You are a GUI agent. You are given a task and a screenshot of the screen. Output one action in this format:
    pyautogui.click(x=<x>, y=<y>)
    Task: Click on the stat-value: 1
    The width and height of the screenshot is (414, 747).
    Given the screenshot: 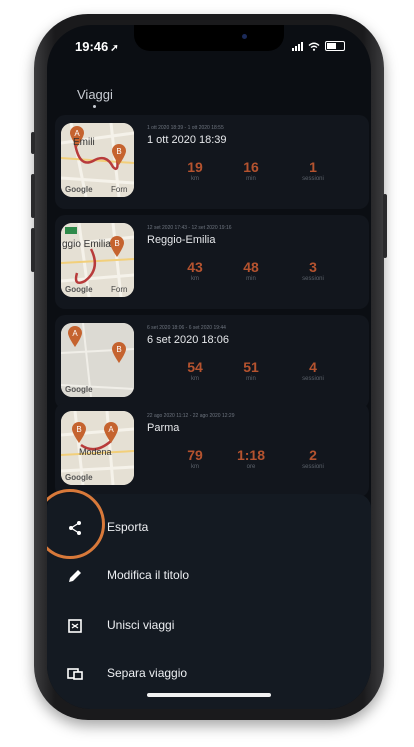 What is the action you would take?
    pyautogui.click(x=313, y=167)
    